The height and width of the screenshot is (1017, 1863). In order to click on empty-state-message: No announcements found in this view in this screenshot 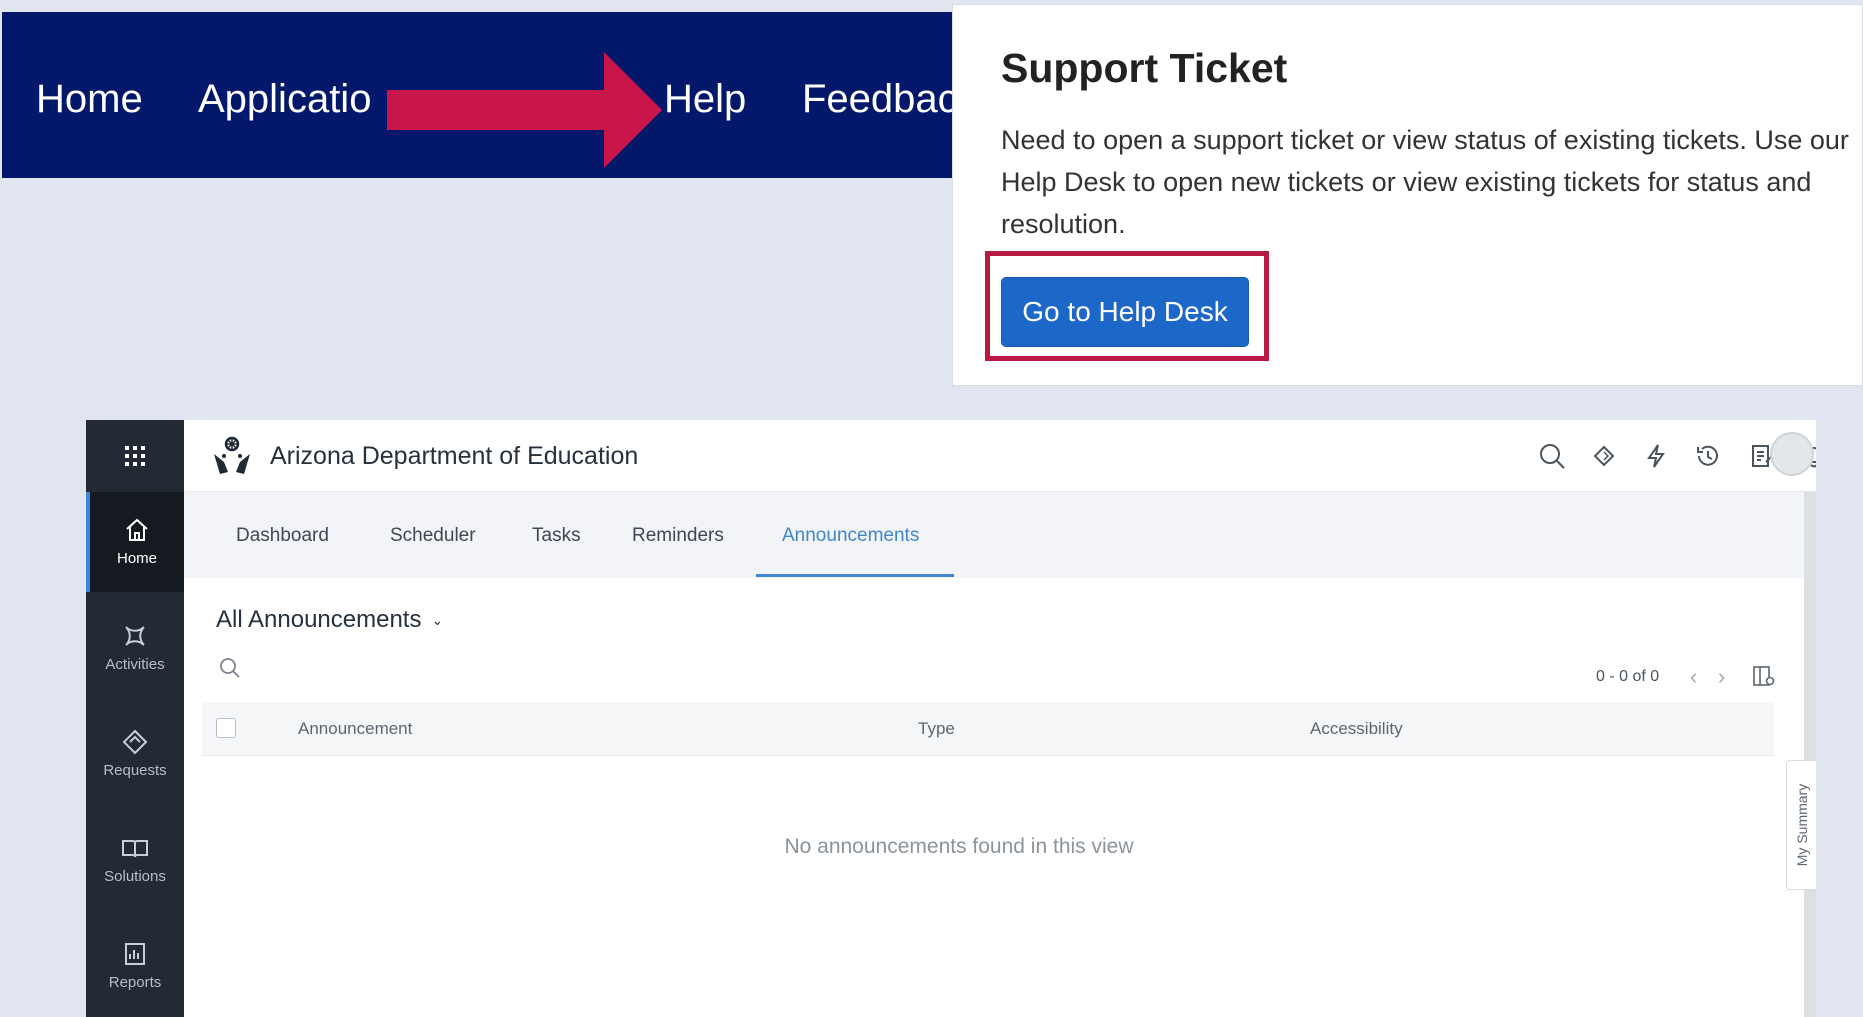, I will do `click(959, 846)`.